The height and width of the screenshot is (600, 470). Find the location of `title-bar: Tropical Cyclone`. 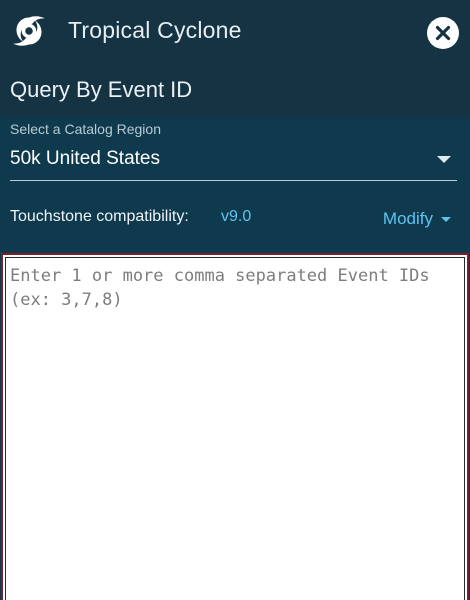

title-bar: Tropical Cyclone is located at coordinates (235, 33).